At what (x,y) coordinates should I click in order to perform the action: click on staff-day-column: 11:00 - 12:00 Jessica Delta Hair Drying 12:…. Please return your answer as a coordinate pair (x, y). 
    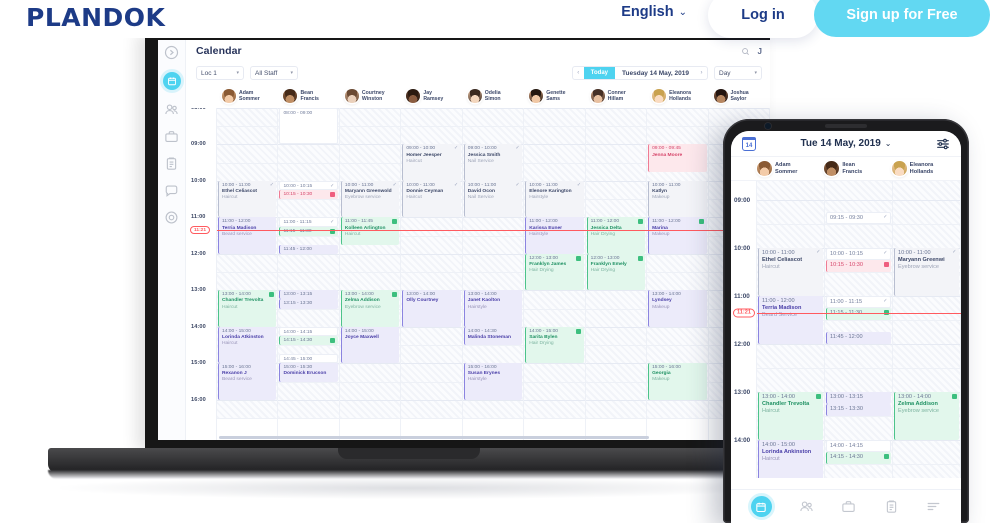
    Looking at the image, I should click on (616, 274).